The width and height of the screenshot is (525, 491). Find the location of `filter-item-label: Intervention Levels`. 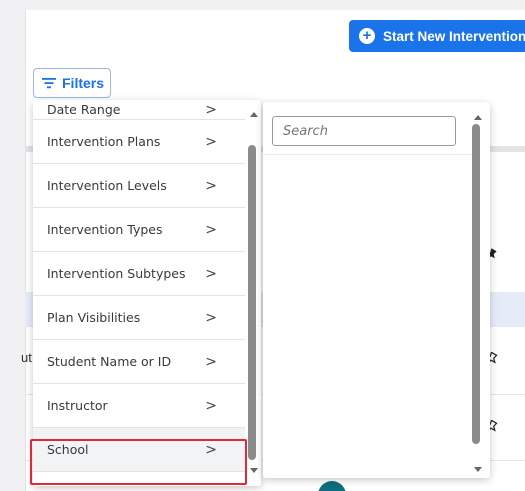

filter-item-label: Intervention Levels is located at coordinates (107, 185).